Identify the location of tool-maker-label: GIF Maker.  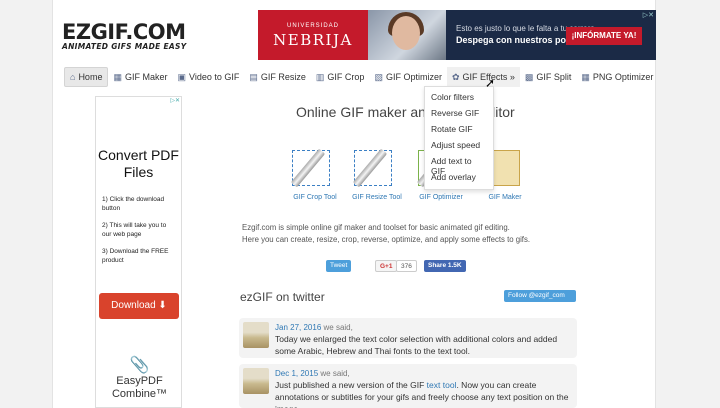
(505, 197).